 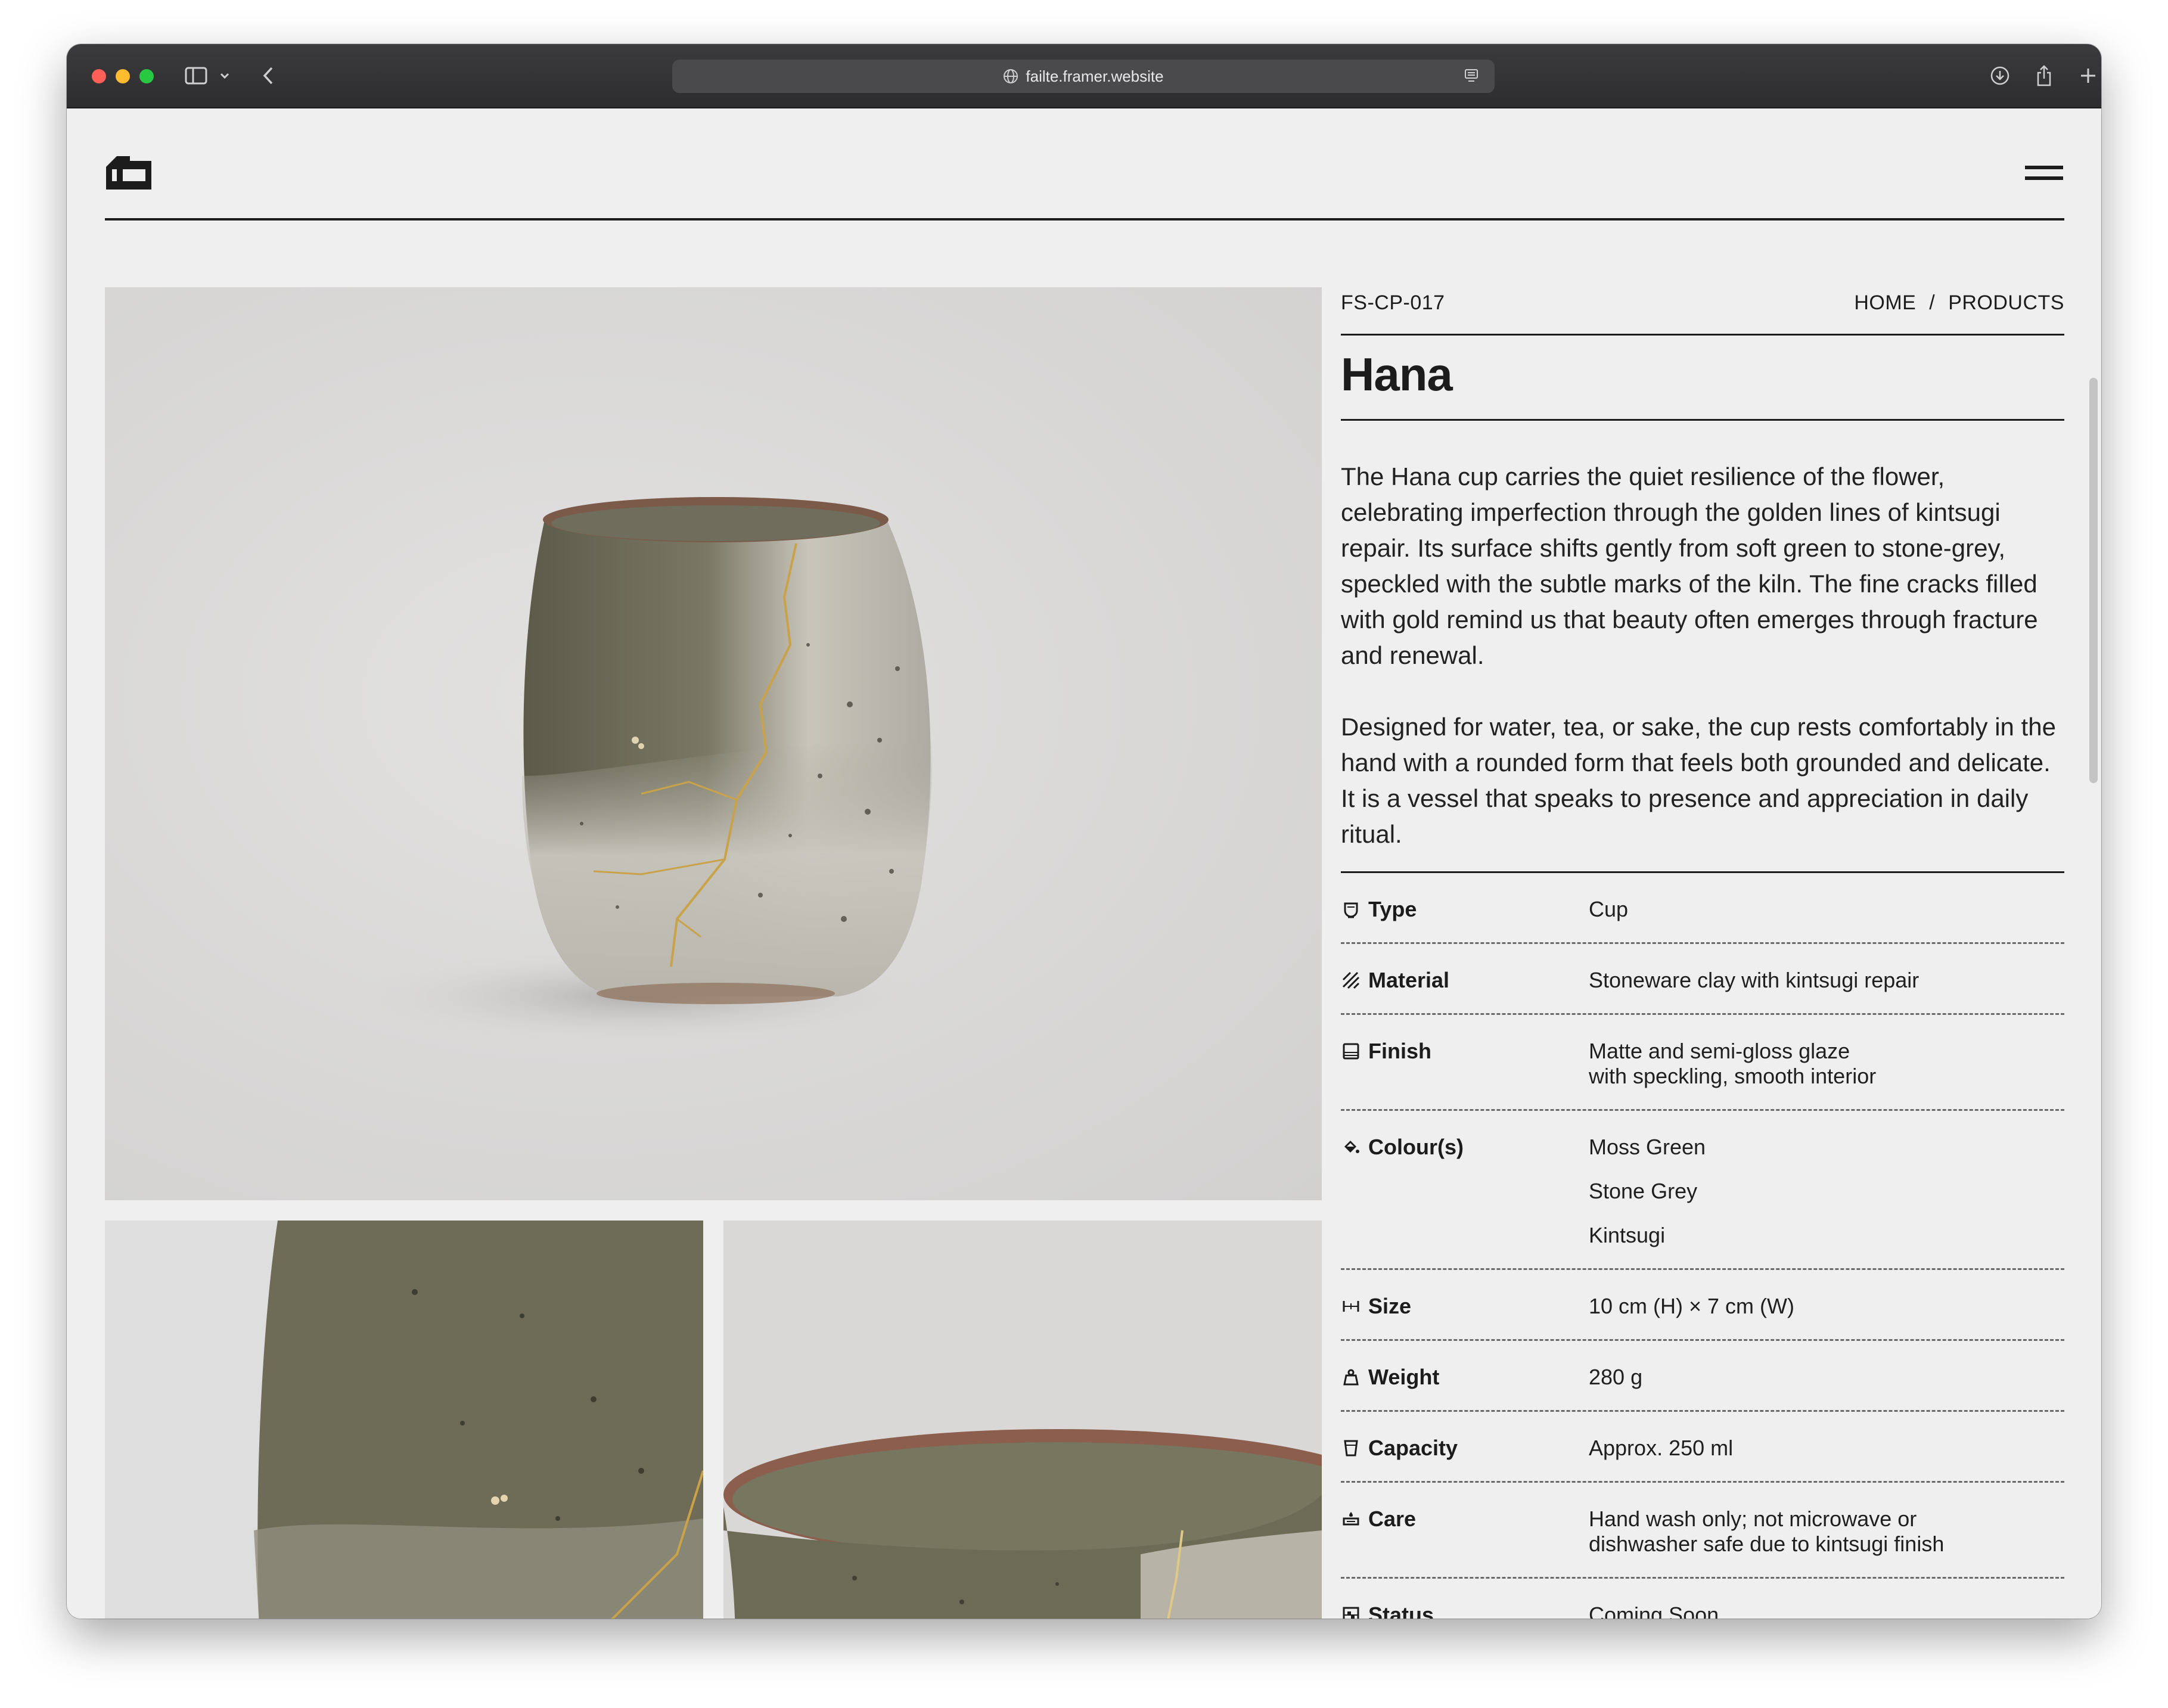 I want to click on spec-value-size: 10 cm (H) × 7 cm (W), so click(x=1692, y=1306).